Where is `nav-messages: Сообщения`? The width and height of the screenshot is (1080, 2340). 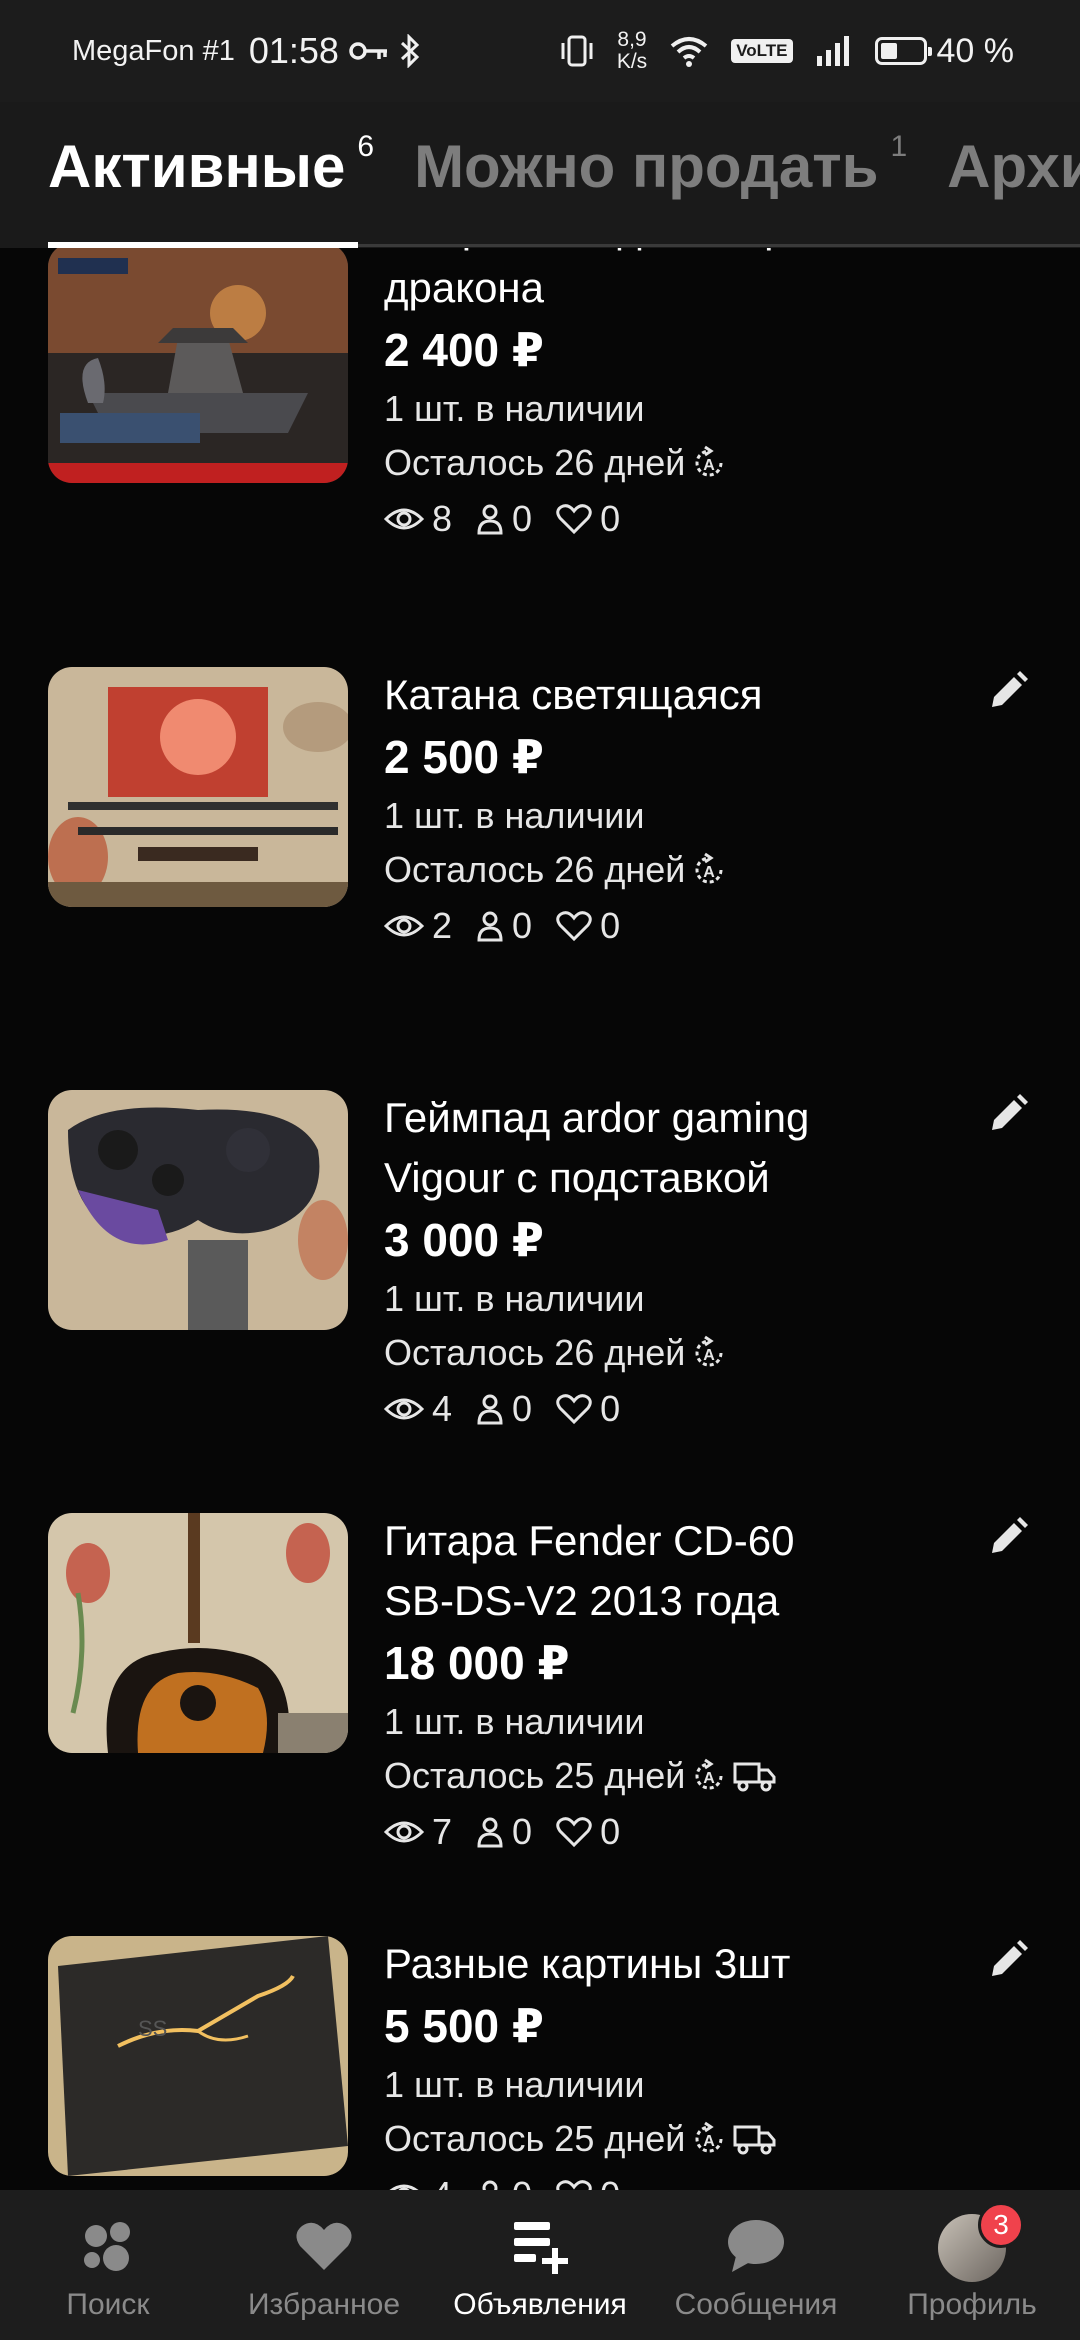
nav-messages: Сообщения is located at coordinates (756, 2265).